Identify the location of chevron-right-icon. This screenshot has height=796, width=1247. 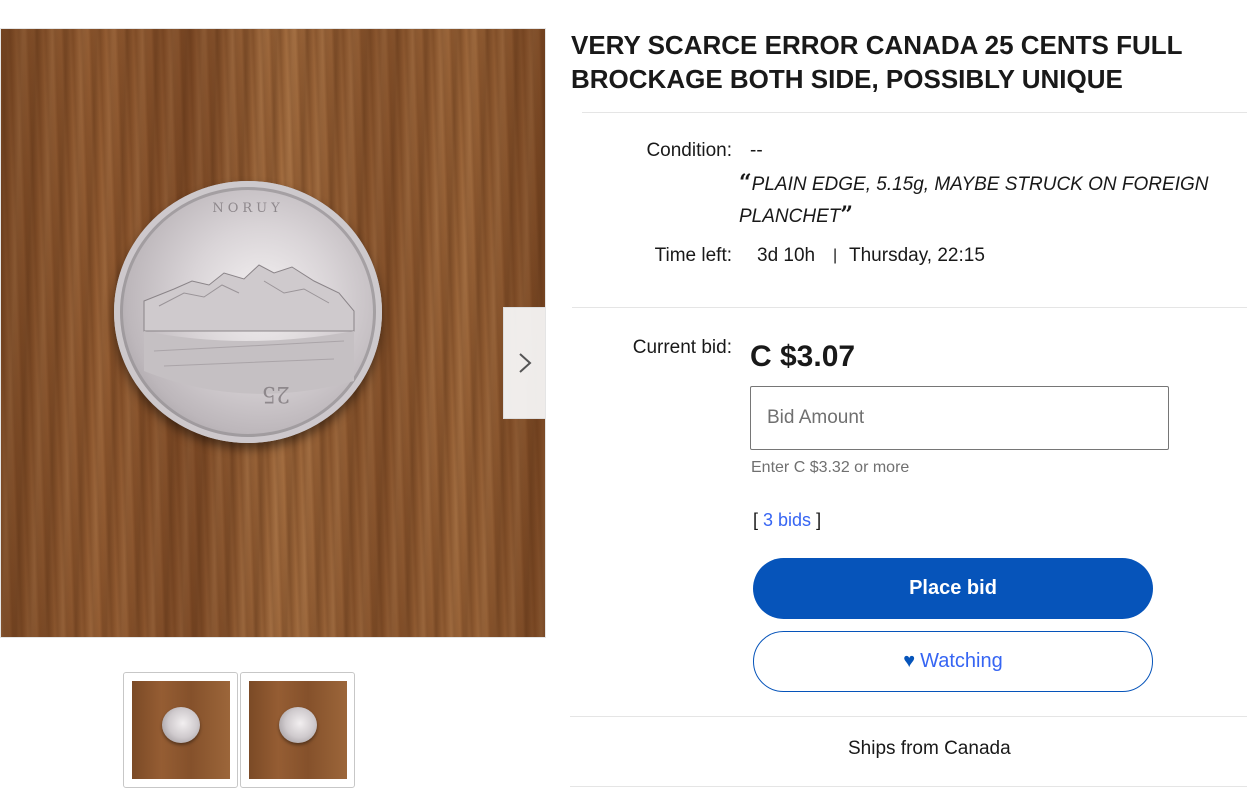
(525, 363).